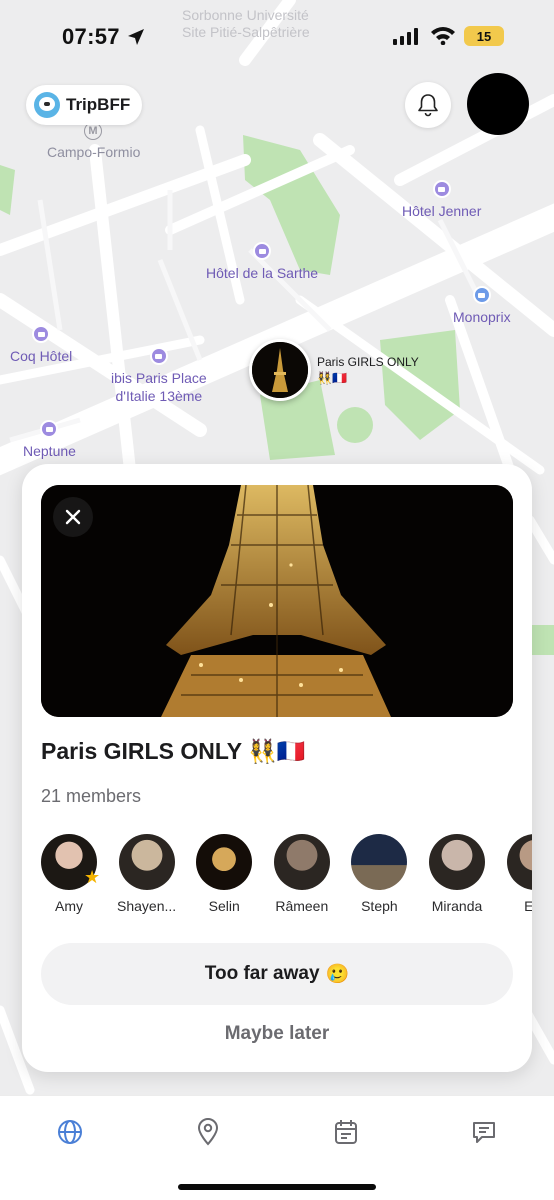 The height and width of the screenshot is (1200, 554). I want to click on poi-hotel-sarthe: Hôtel de la Sarthe, so click(262, 262).